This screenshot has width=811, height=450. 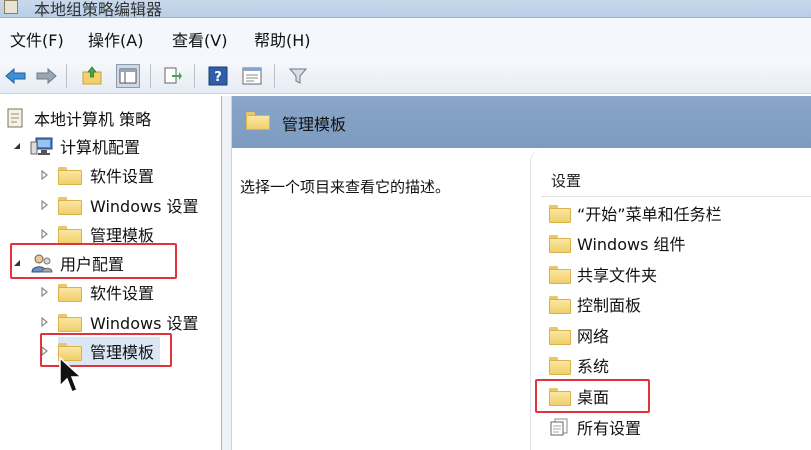 What do you see at coordinates (199, 39) in the screenshot?
I see `menu-view: 查看(V)` at bounding box center [199, 39].